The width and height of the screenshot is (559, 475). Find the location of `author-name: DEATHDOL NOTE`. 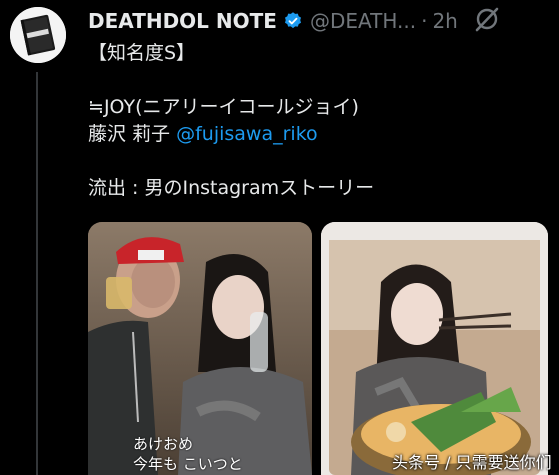

author-name: DEATHDOL NOTE is located at coordinates (182, 21).